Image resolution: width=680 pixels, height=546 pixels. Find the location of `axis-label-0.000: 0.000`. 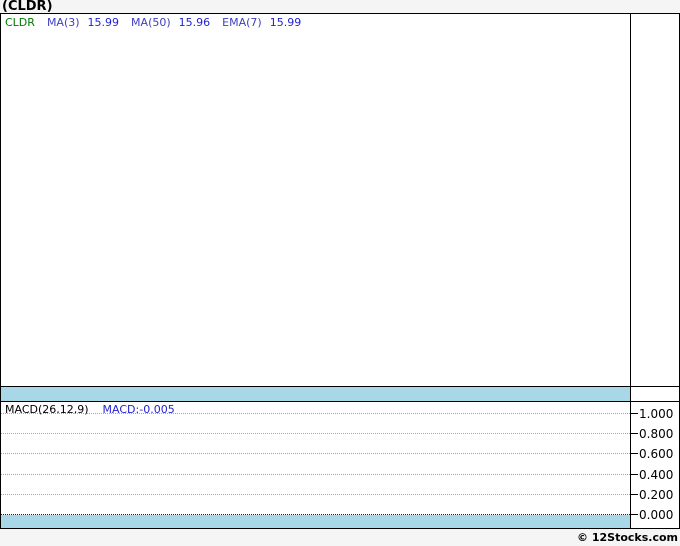

axis-label-0.000: 0.000 is located at coordinates (656, 515).